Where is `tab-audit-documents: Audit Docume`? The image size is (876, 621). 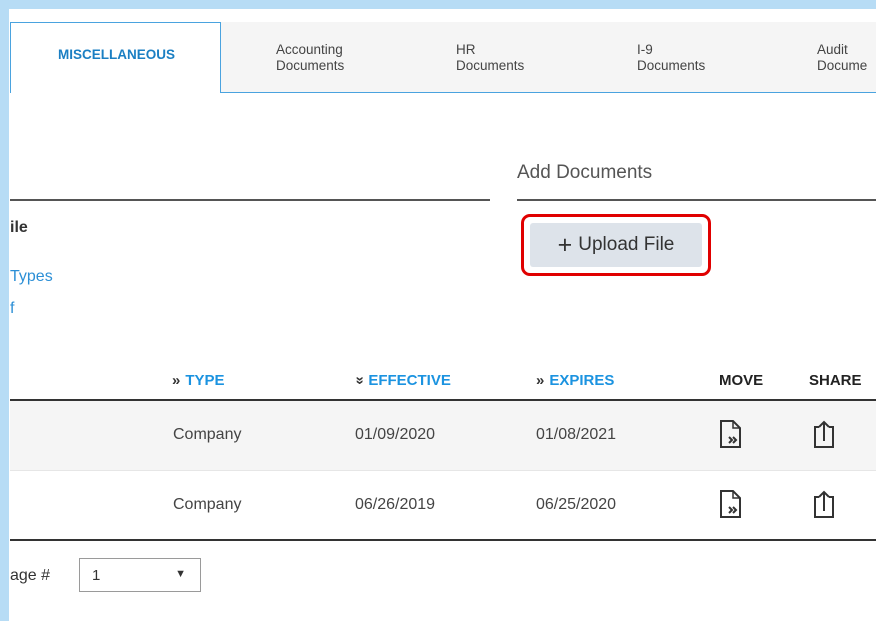
tab-audit-documents: Audit Docume is located at coordinates (842, 58).